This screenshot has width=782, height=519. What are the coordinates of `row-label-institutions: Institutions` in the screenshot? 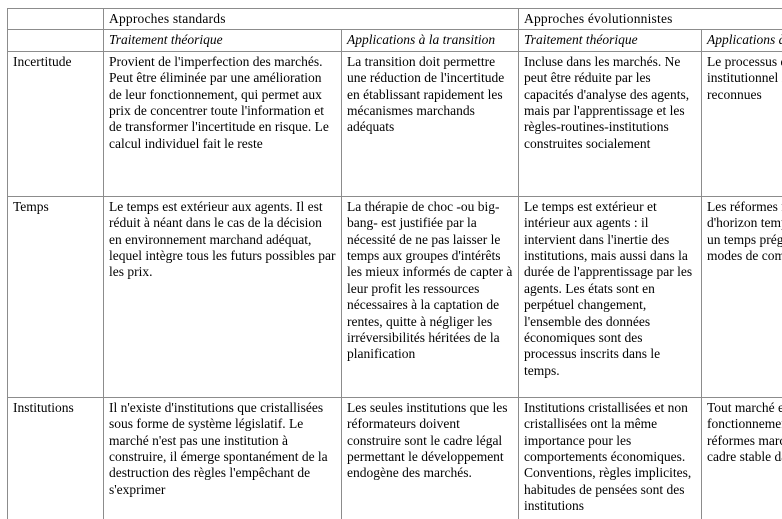 It's located at (55, 457).